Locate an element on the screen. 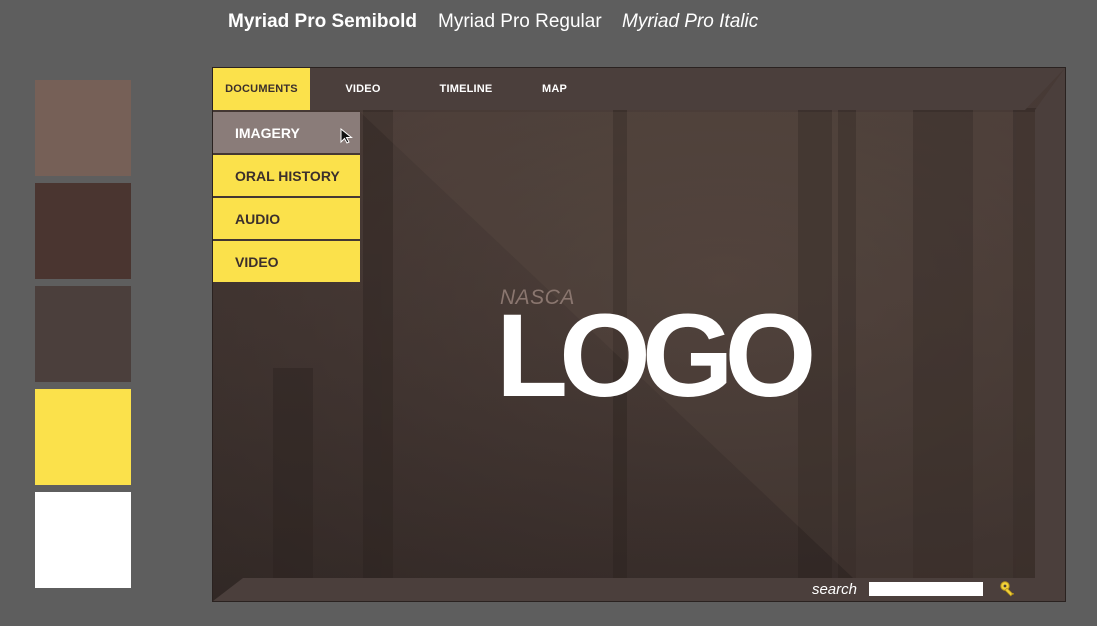 This screenshot has width=1097, height=626. swatch-dark-brown is located at coordinates (83, 231).